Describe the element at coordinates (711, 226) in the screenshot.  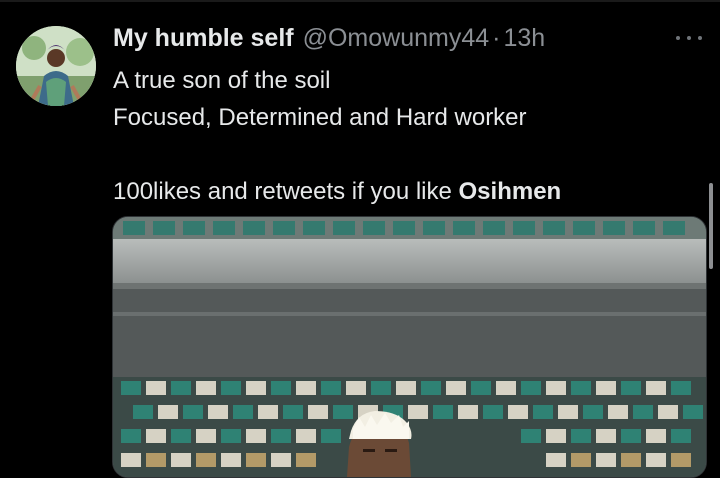
I see `scrollbar-thumb` at that location.